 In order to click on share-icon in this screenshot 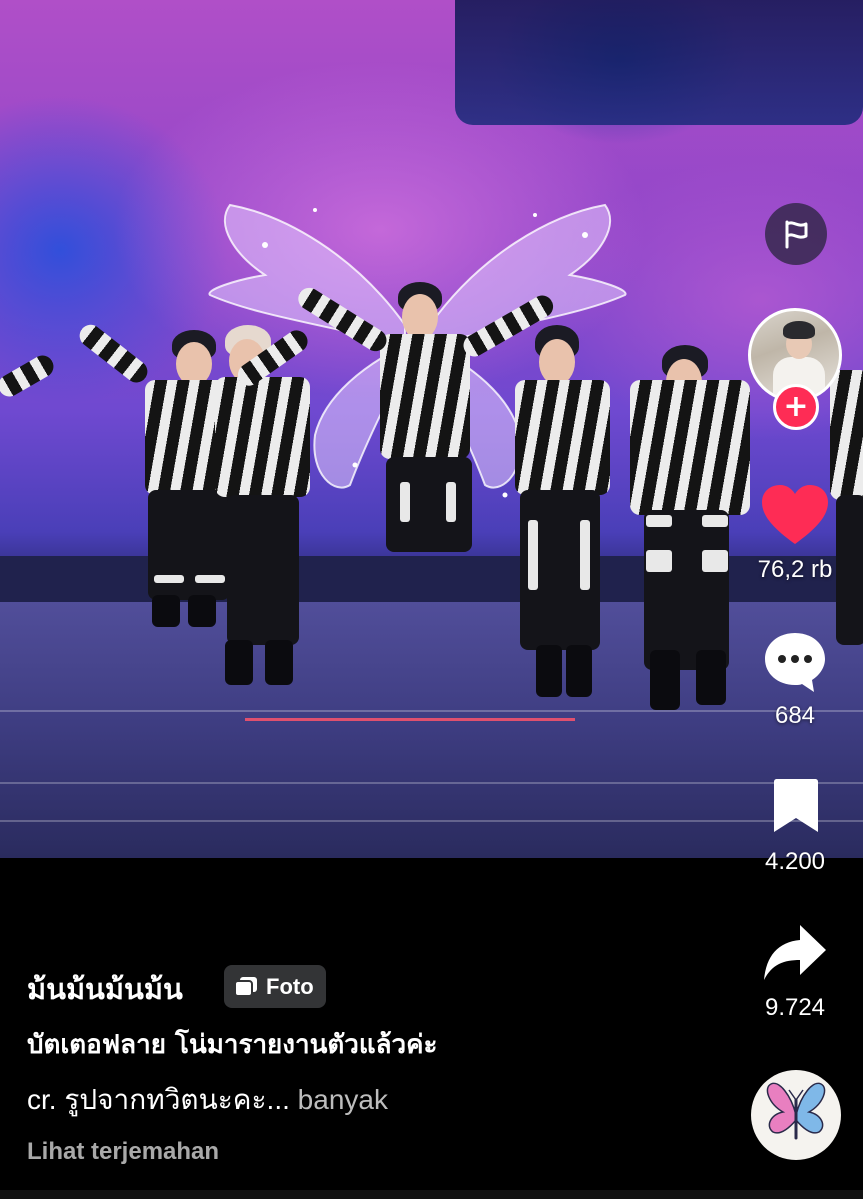, I will do `click(795, 952)`.